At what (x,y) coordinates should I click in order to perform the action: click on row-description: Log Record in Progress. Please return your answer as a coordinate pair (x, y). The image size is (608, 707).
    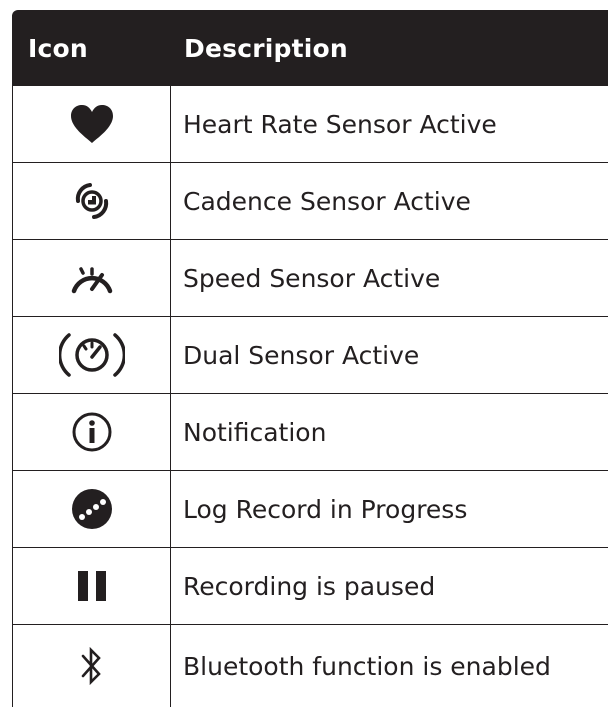
    Looking at the image, I should click on (325, 509).